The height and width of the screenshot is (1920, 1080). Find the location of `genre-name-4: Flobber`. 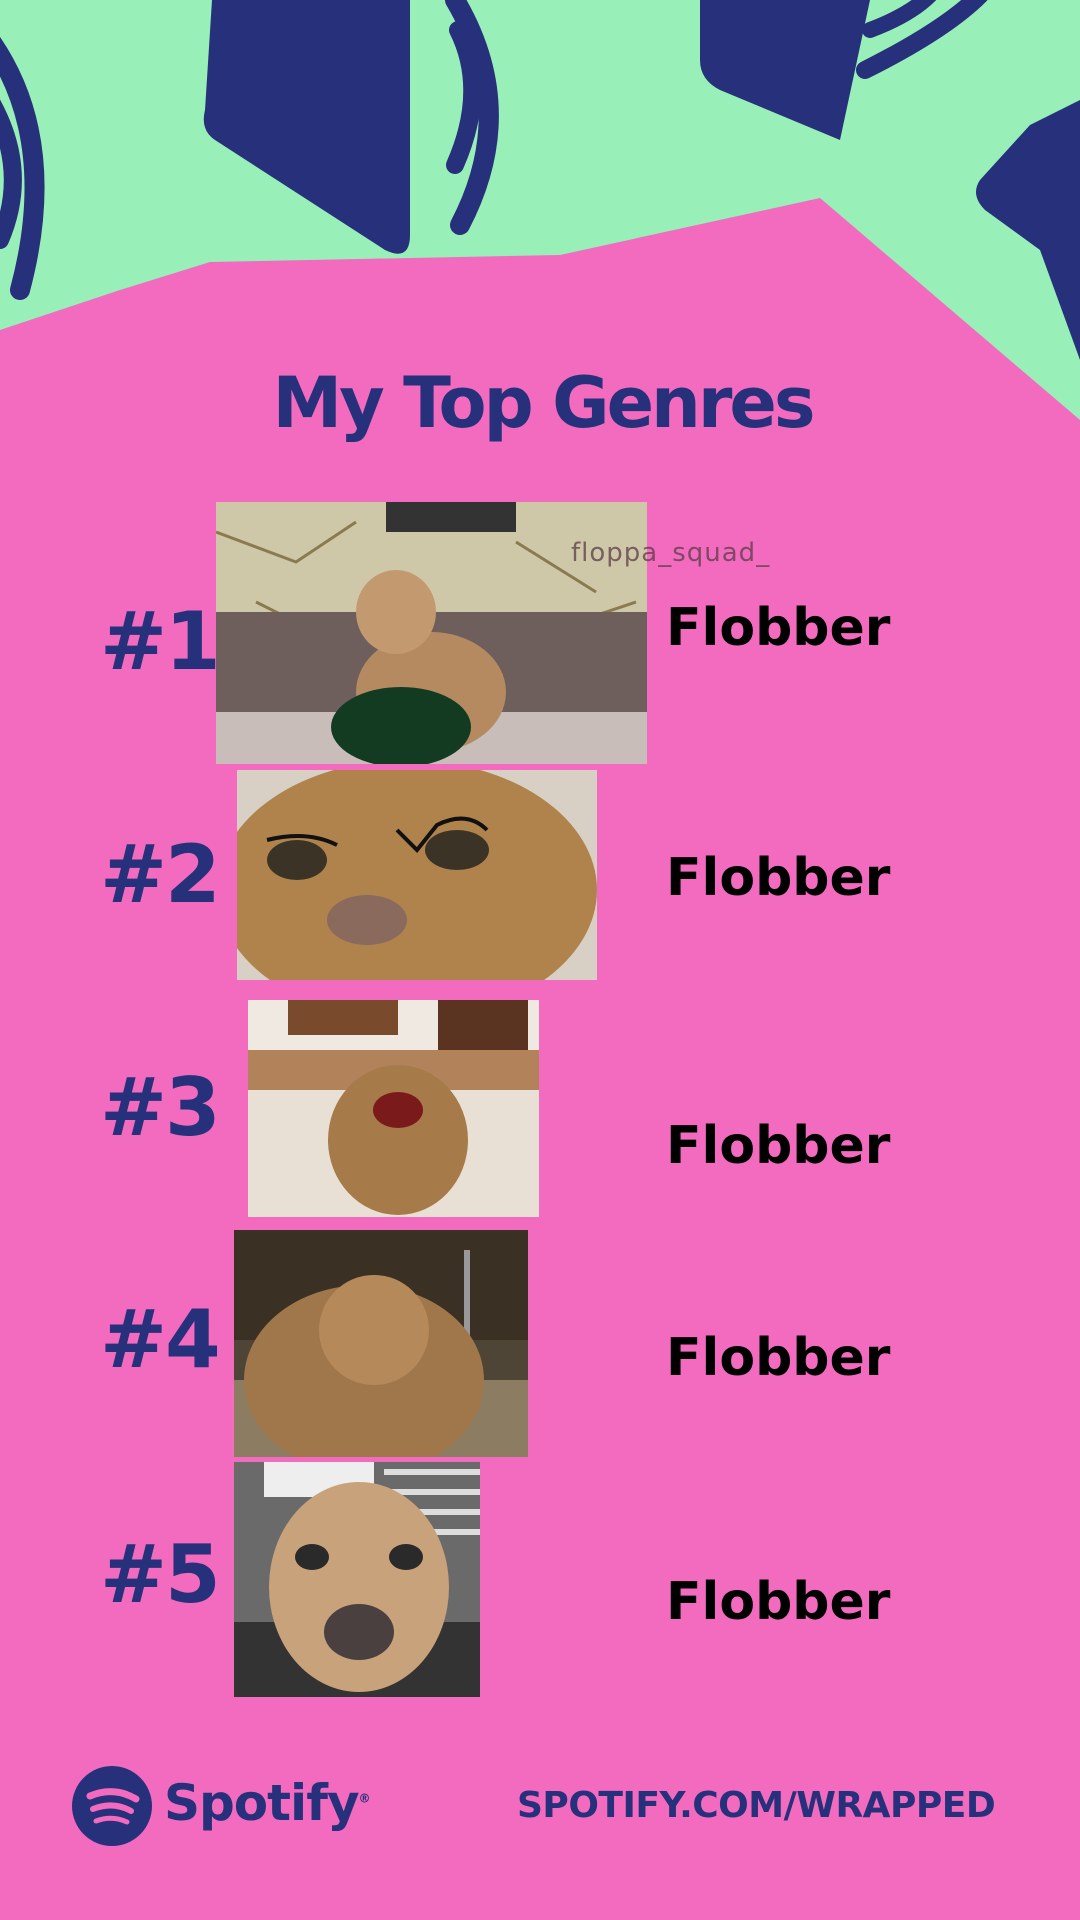

genre-name-4: Flobber is located at coordinates (778, 1358).